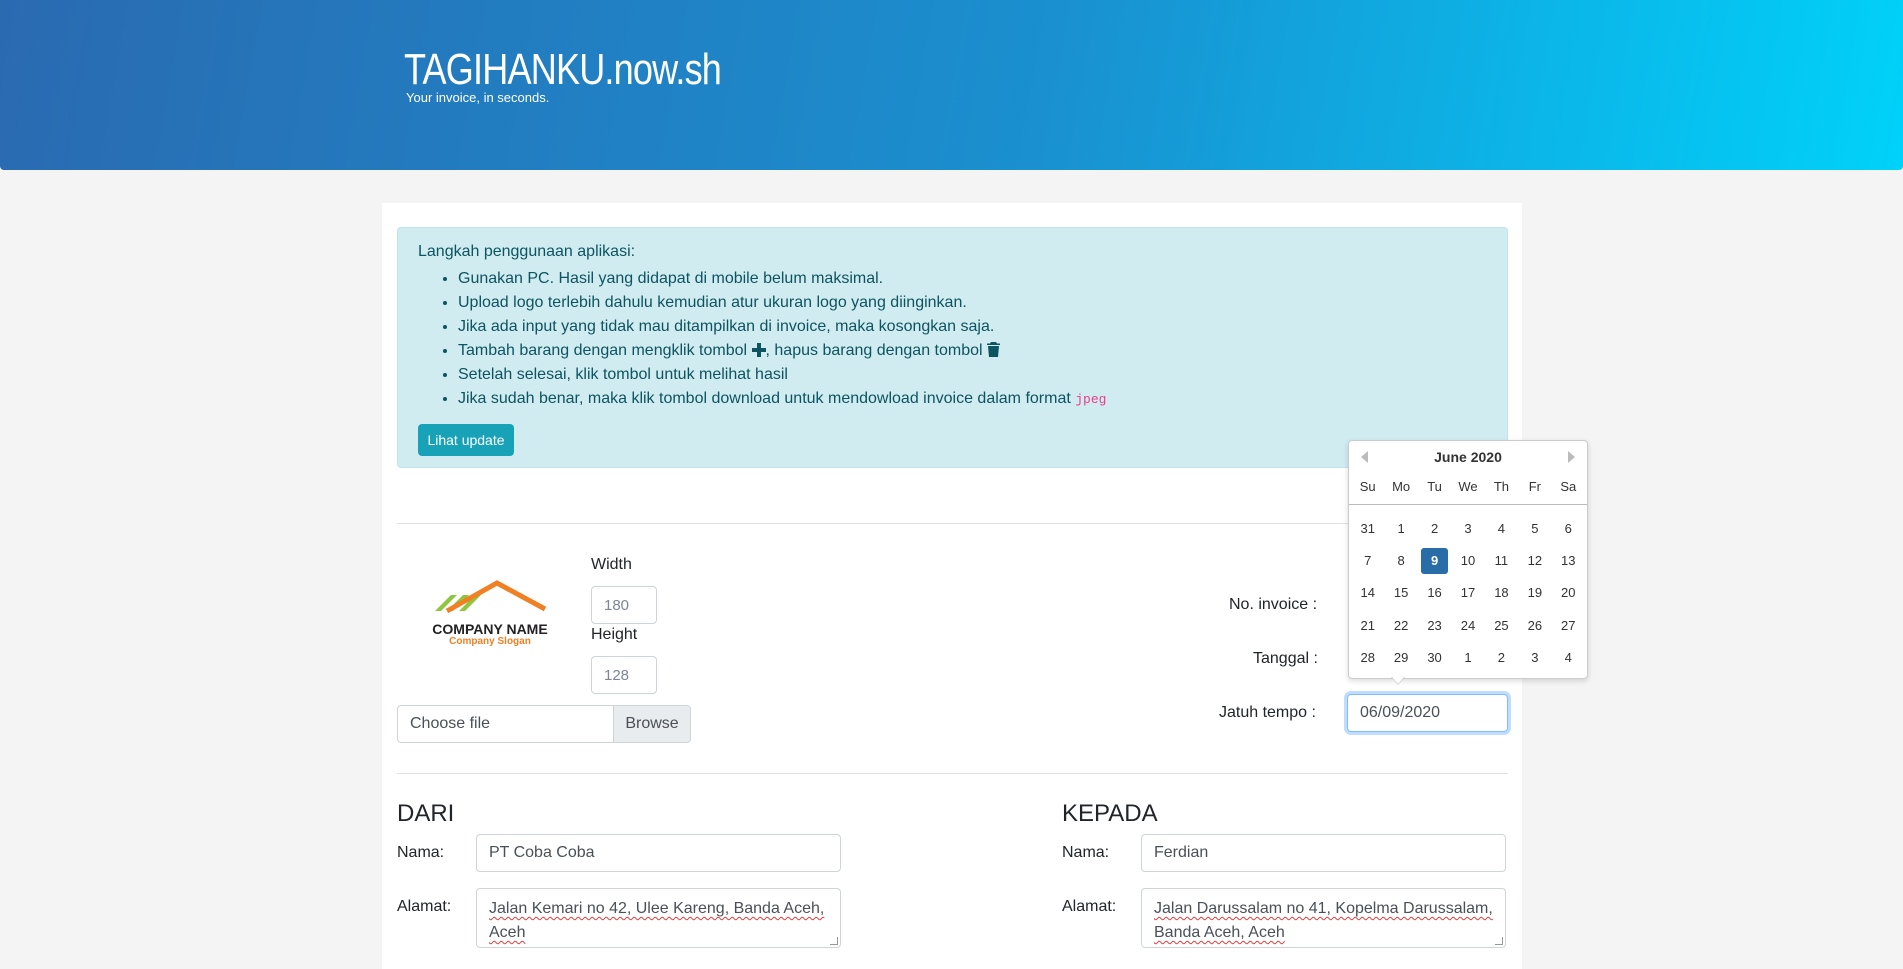 The image size is (1903, 969). I want to click on weekday-header: Su Mo Tu We Th Fr Sa, so click(1468, 492).